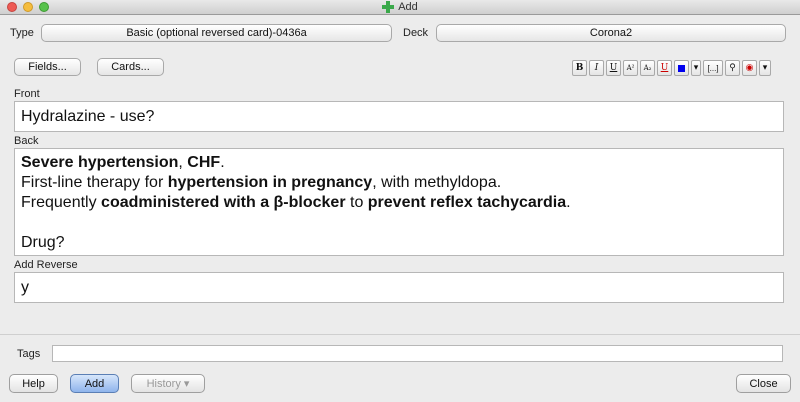 This screenshot has width=800, height=402. I want to click on more-options-button: ▾, so click(765, 68).